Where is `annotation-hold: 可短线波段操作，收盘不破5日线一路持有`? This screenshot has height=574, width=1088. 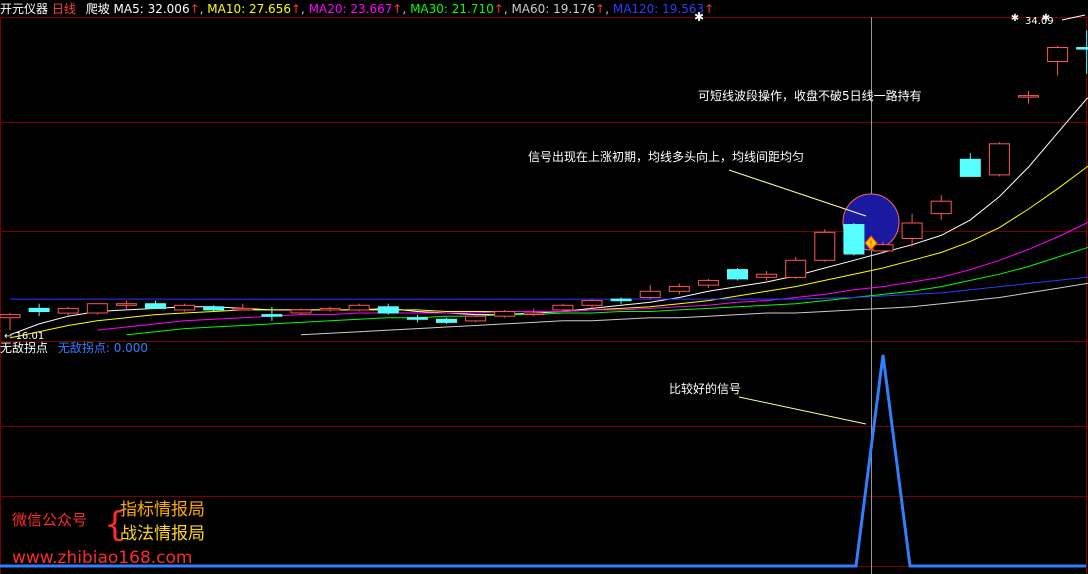 annotation-hold: 可短线波段操作，收盘不破5日线一路持有 is located at coordinates (810, 95).